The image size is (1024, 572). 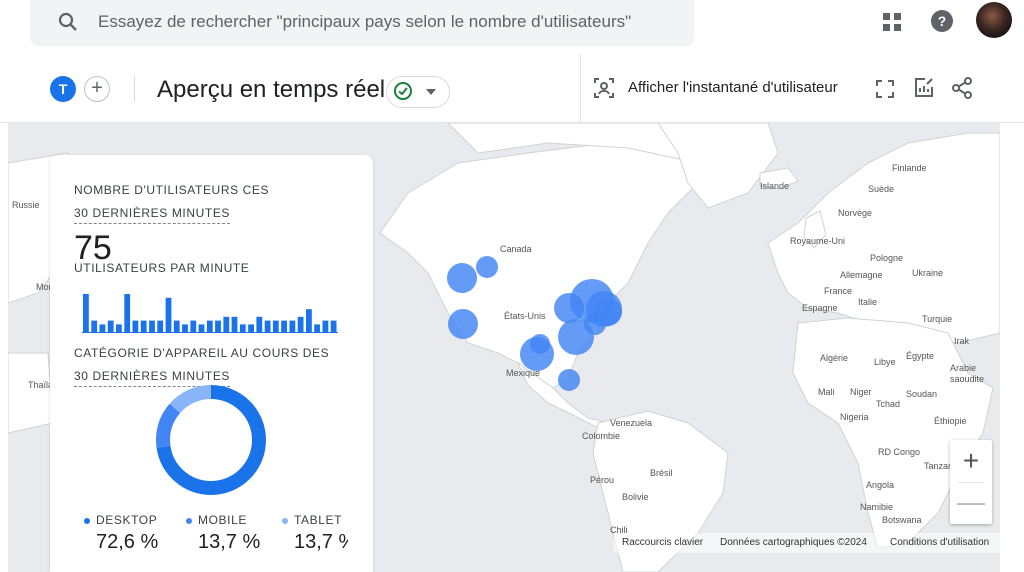 What do you see at coordinates (202, 353) in the screenshot?
I see `device-caption: CATÉGORIE D'APPAREIL AU COURS DES` at bounding box center [202, 353].